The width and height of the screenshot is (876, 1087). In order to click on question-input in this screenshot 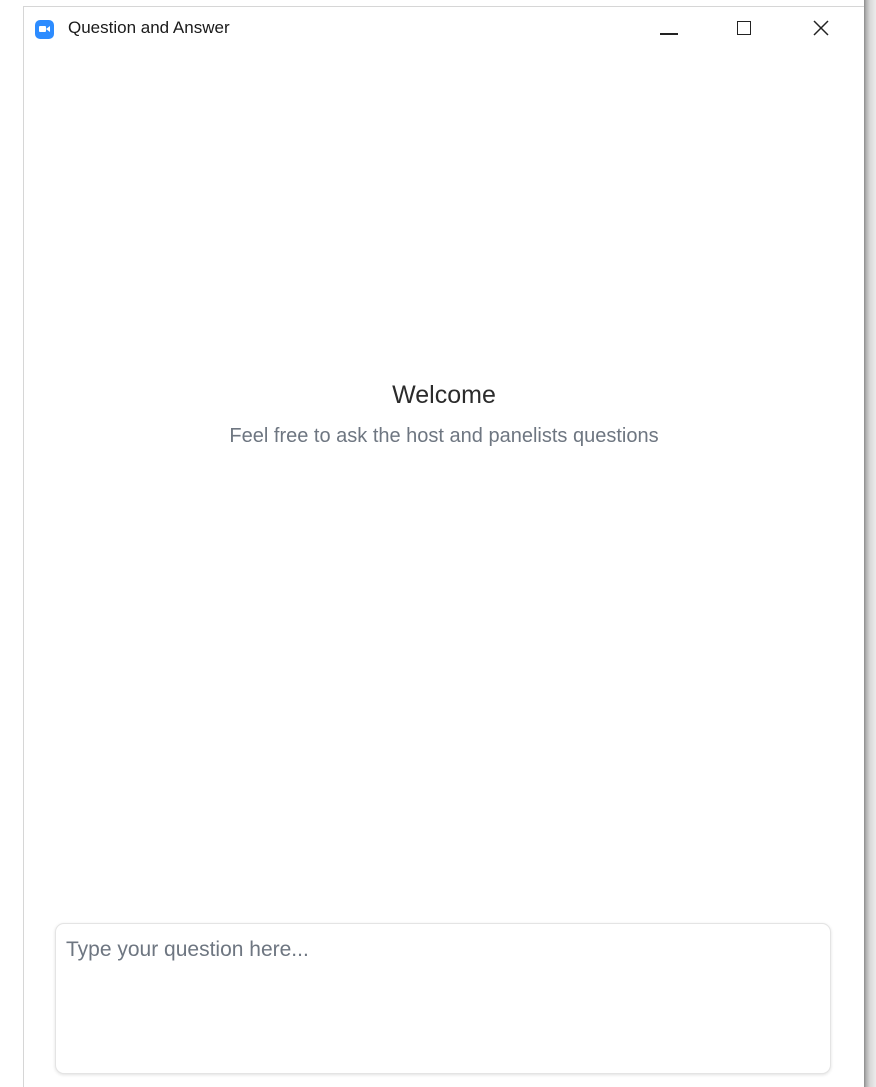, I will do `click(443, 998)`.